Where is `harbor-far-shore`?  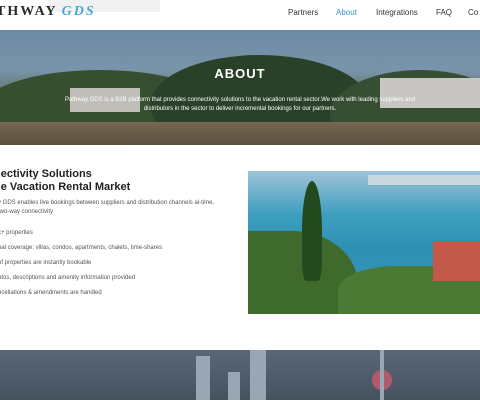 harbor-far-shore is located at coordinates (424, 180).